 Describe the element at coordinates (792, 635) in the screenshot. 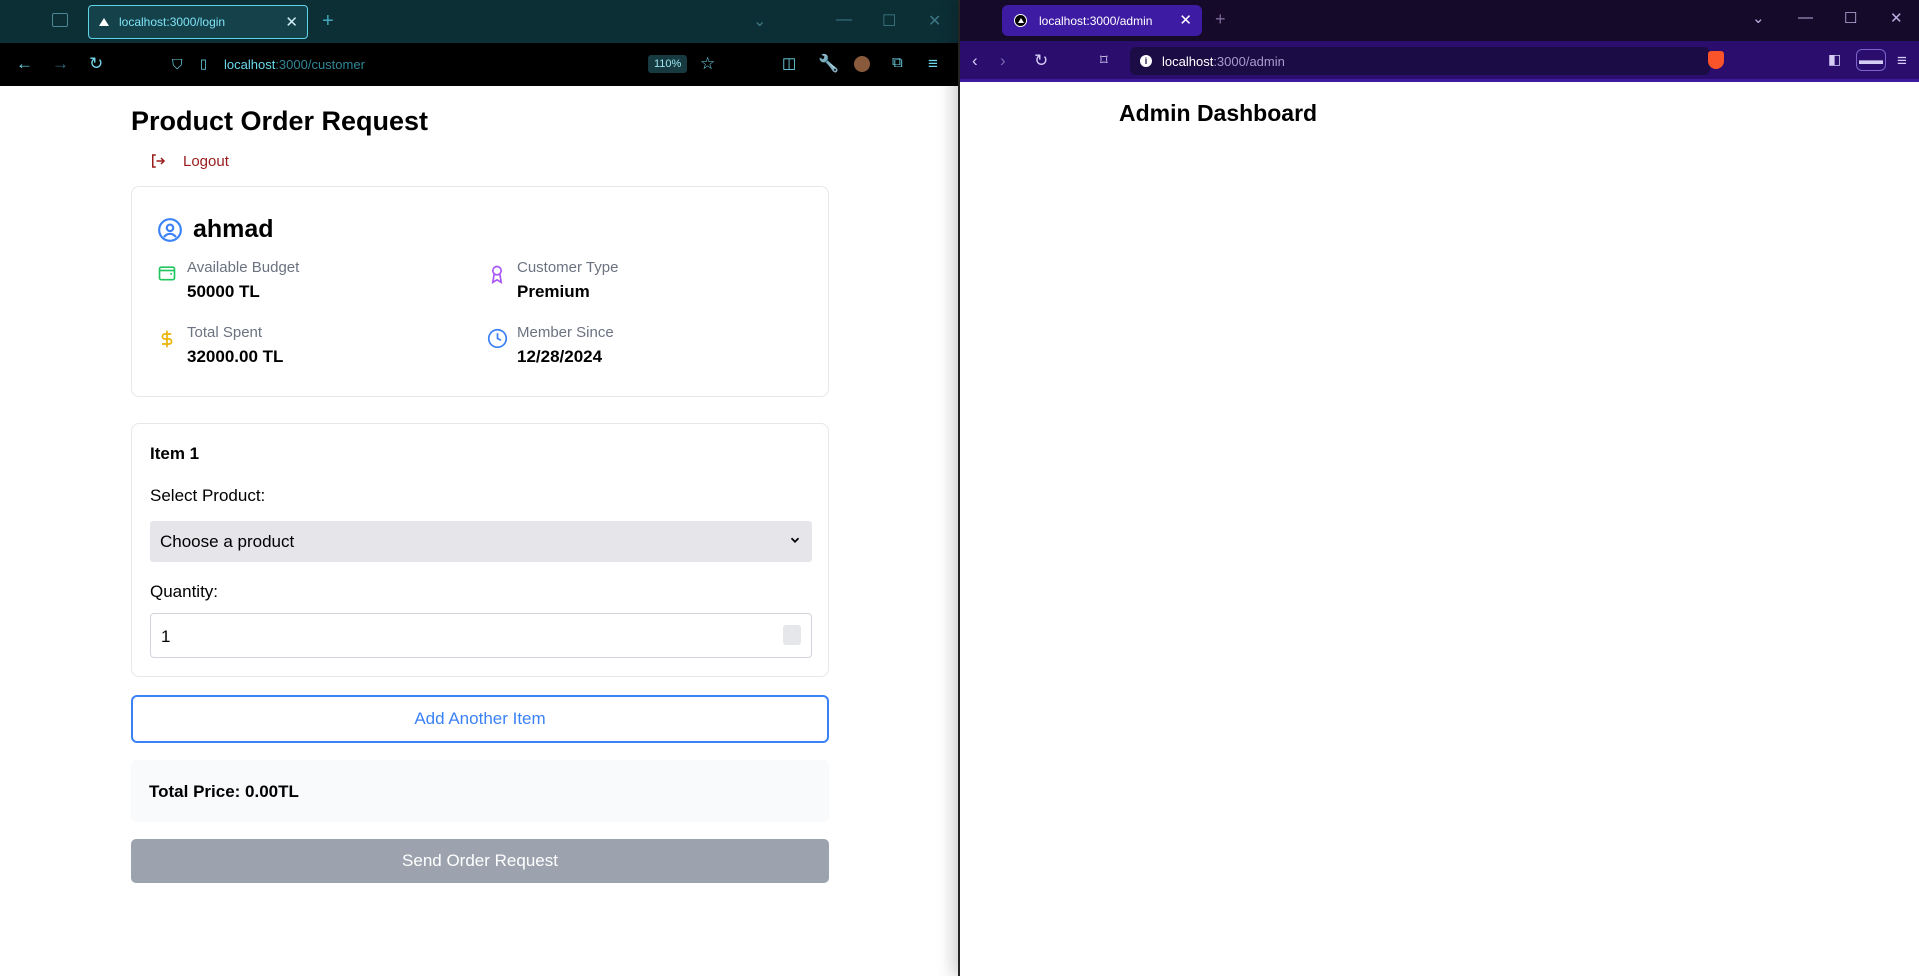

I see `quantity-stepper` at that location.